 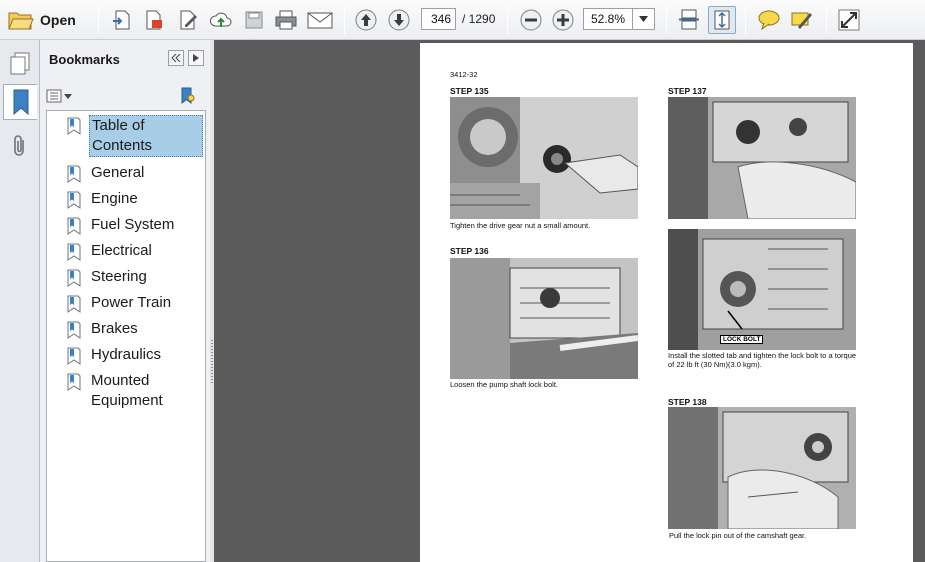 I want to click on paperclip-icon, so click(x=19, y=145).